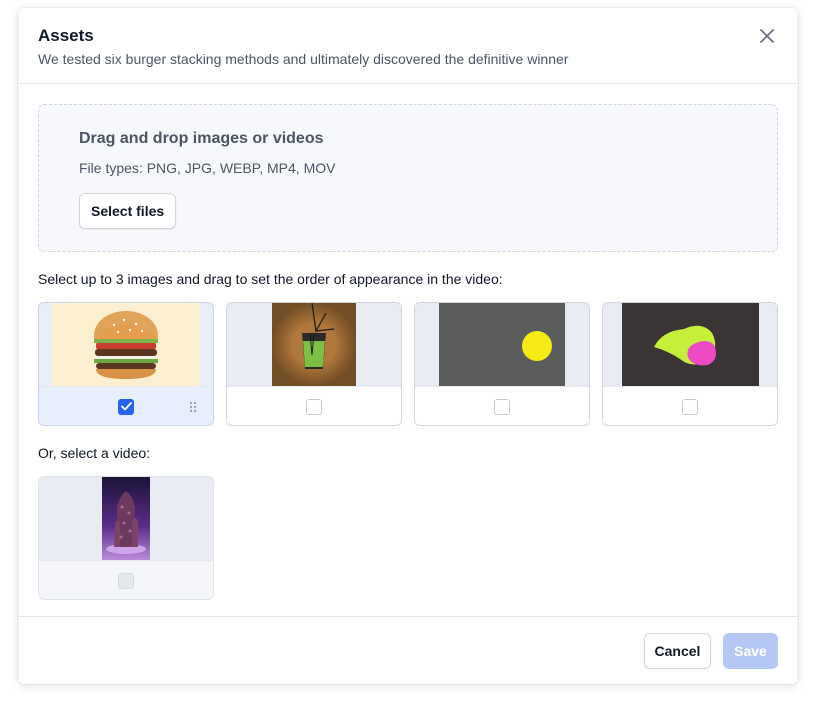 The height and width of the screenshot is (712, 816). I want to click on image-card-burger, so click(126, 364).